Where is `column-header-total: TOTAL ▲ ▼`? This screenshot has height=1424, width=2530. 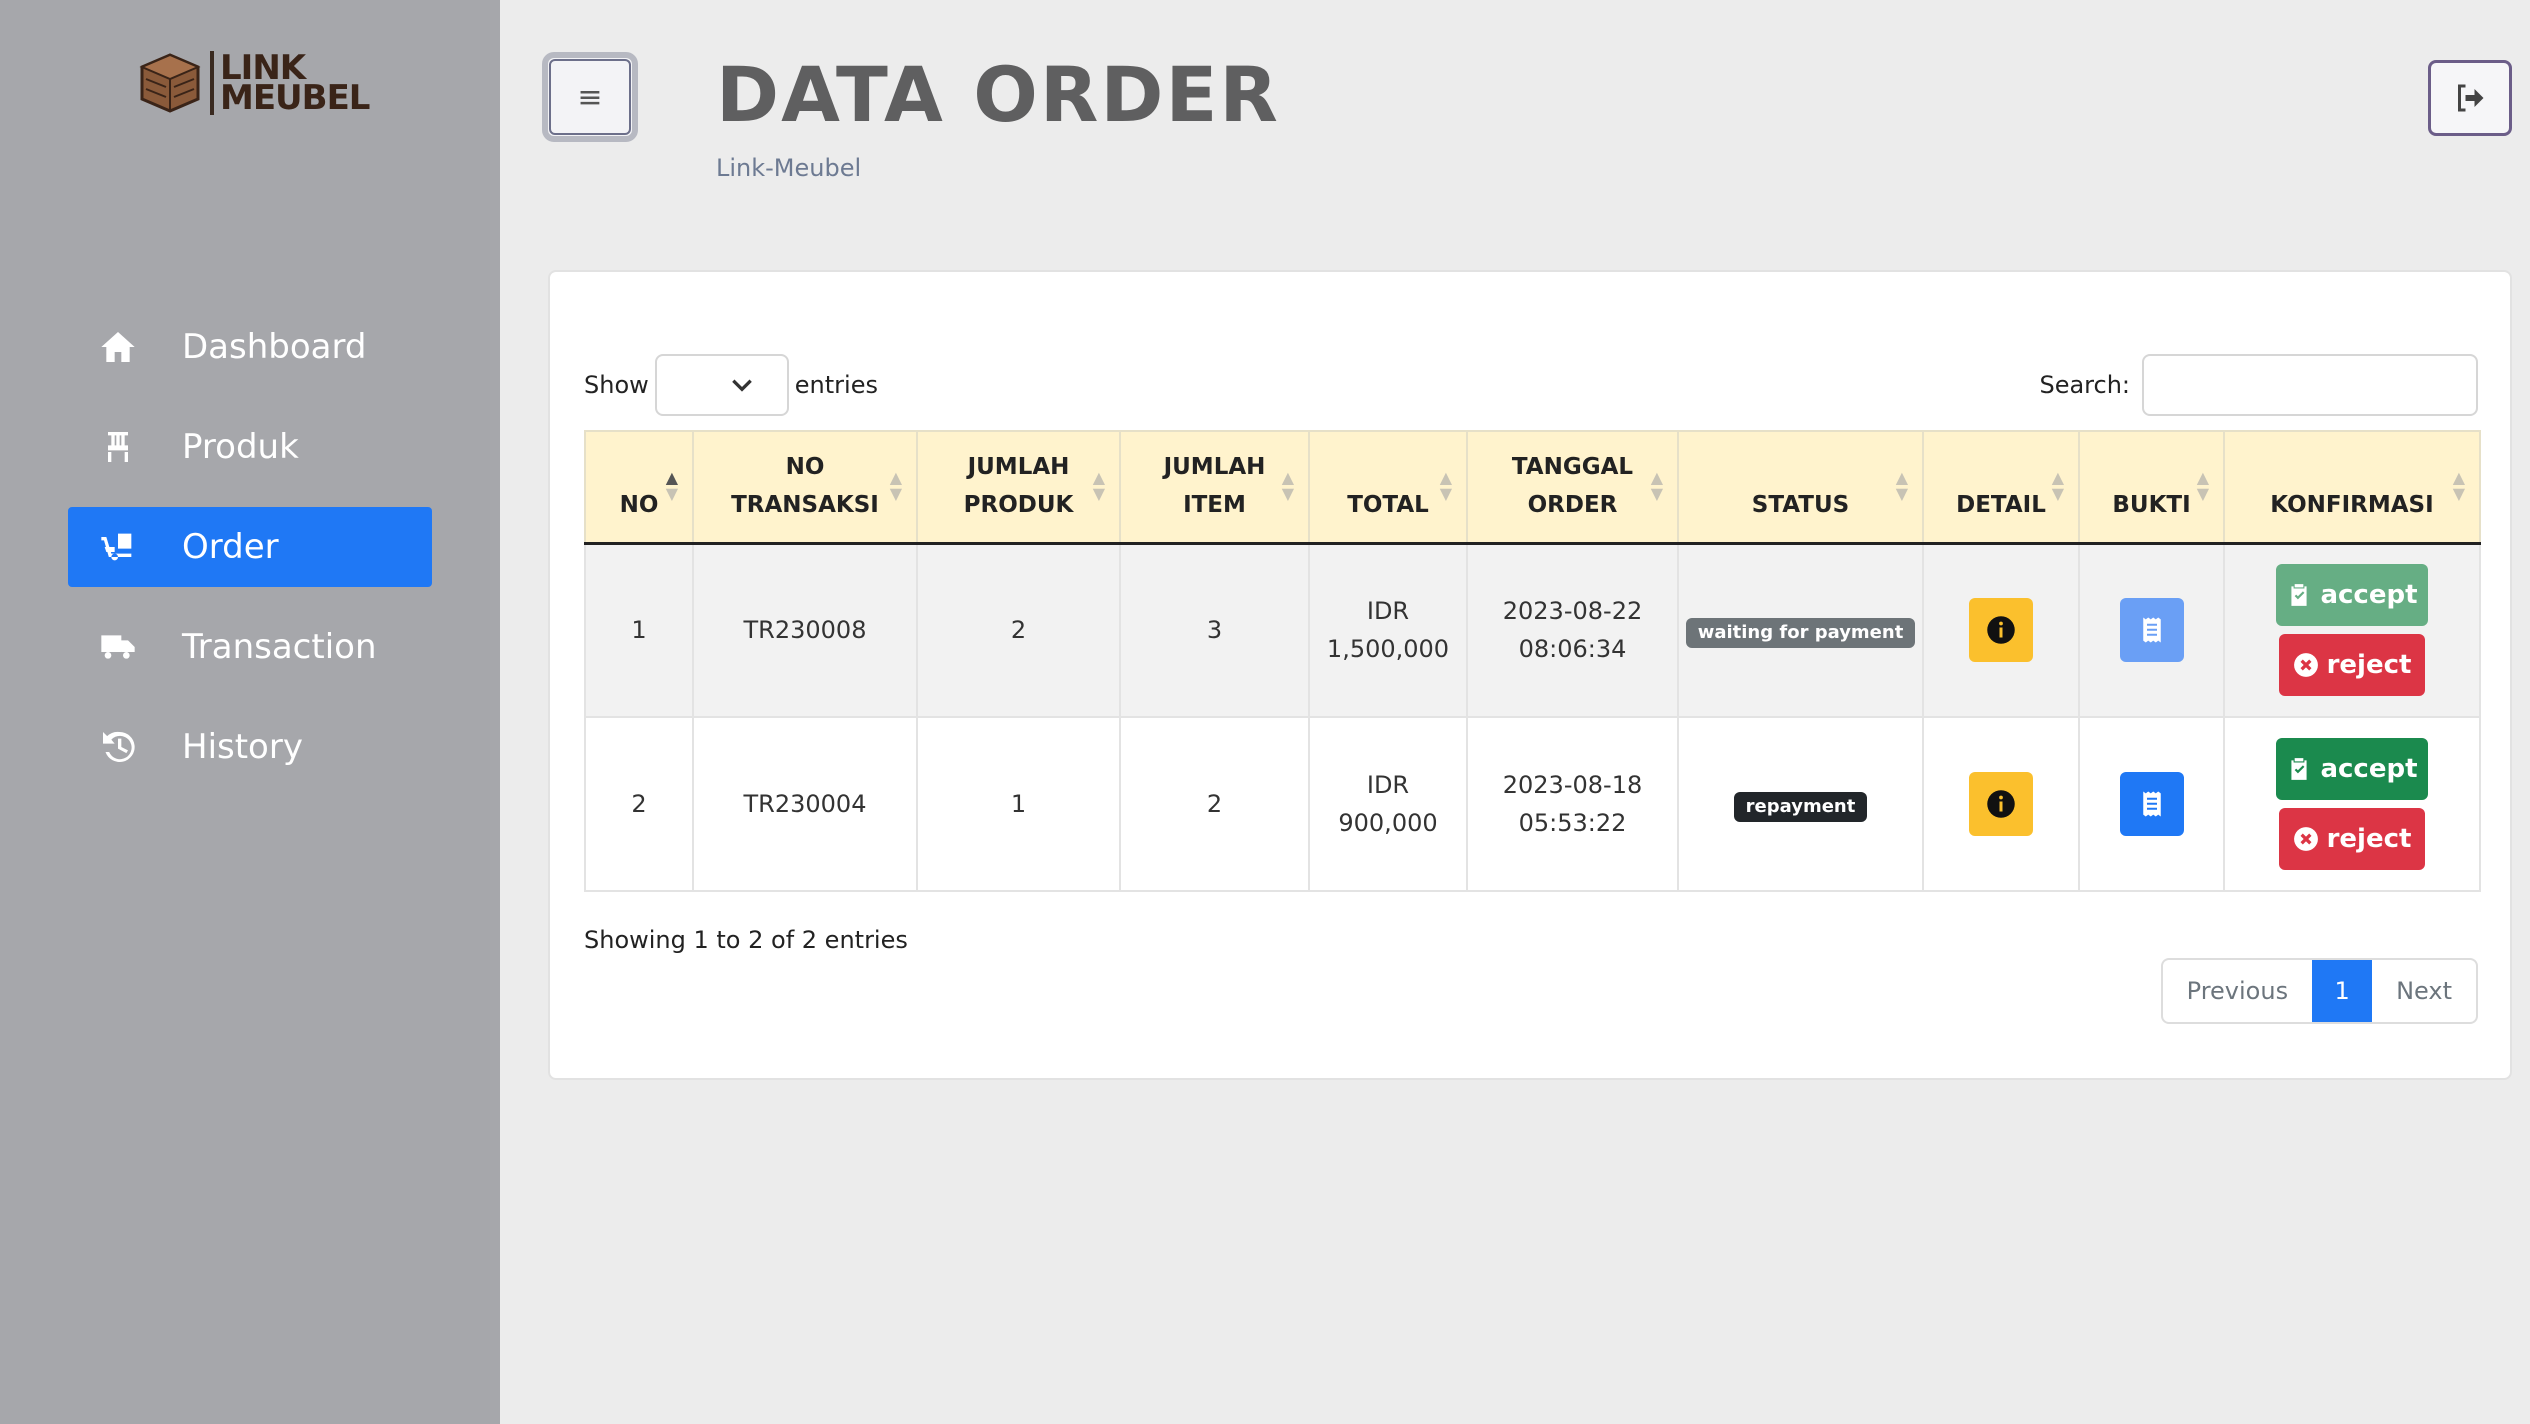
column-header-total: TOTAL ▲ ▼ is located at coordinates (1388, 487).